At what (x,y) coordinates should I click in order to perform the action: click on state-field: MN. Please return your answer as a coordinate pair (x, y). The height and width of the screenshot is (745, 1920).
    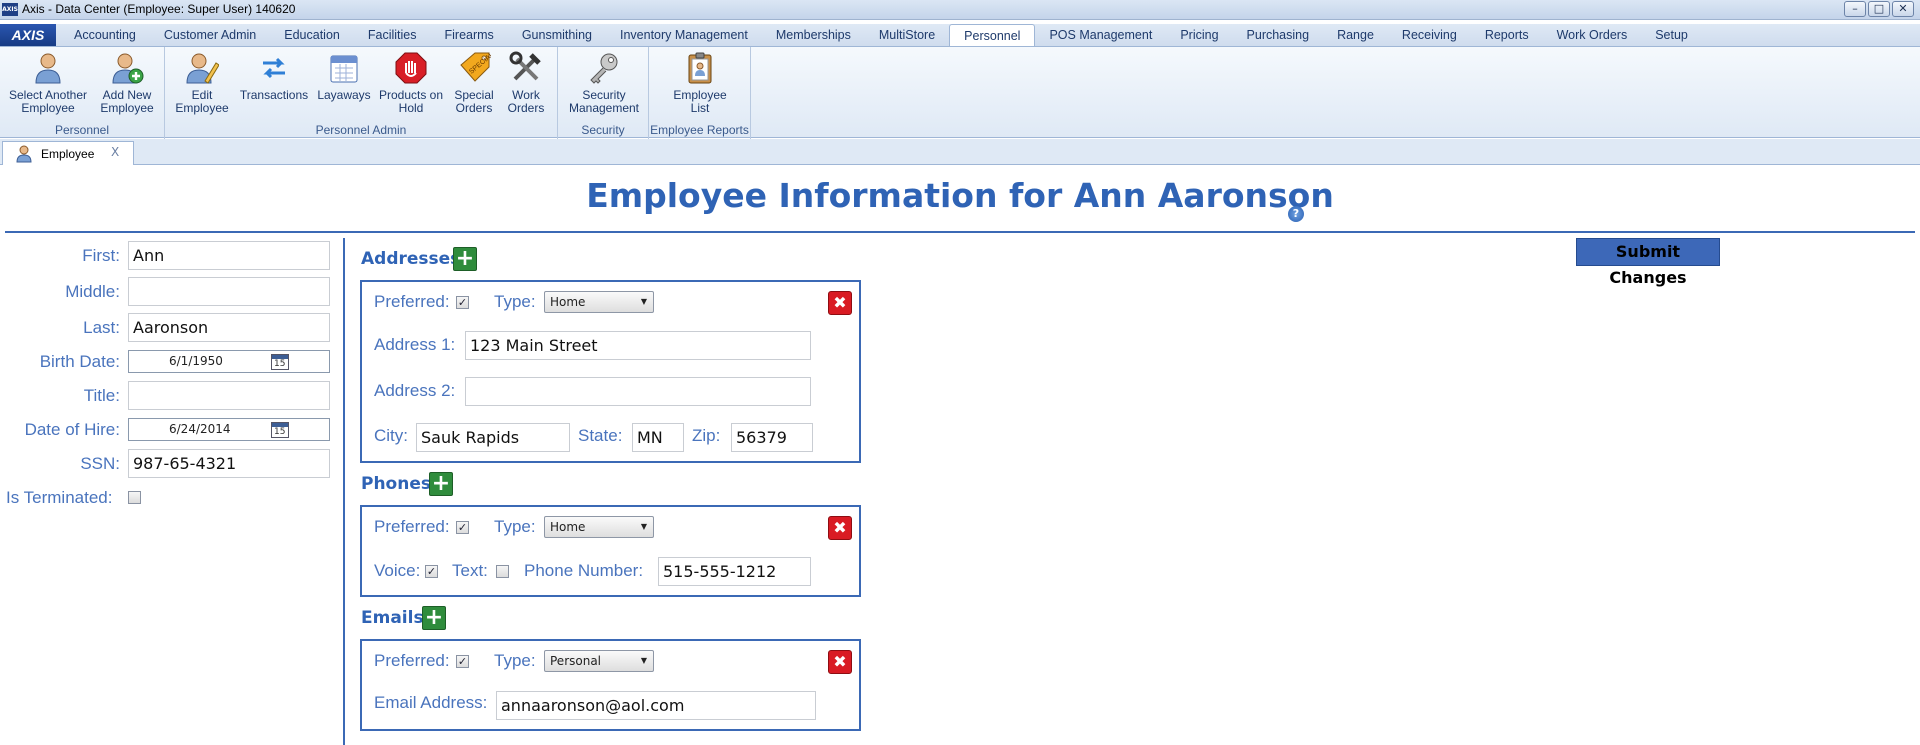
    Looking at the image, I should click on (658, 437).